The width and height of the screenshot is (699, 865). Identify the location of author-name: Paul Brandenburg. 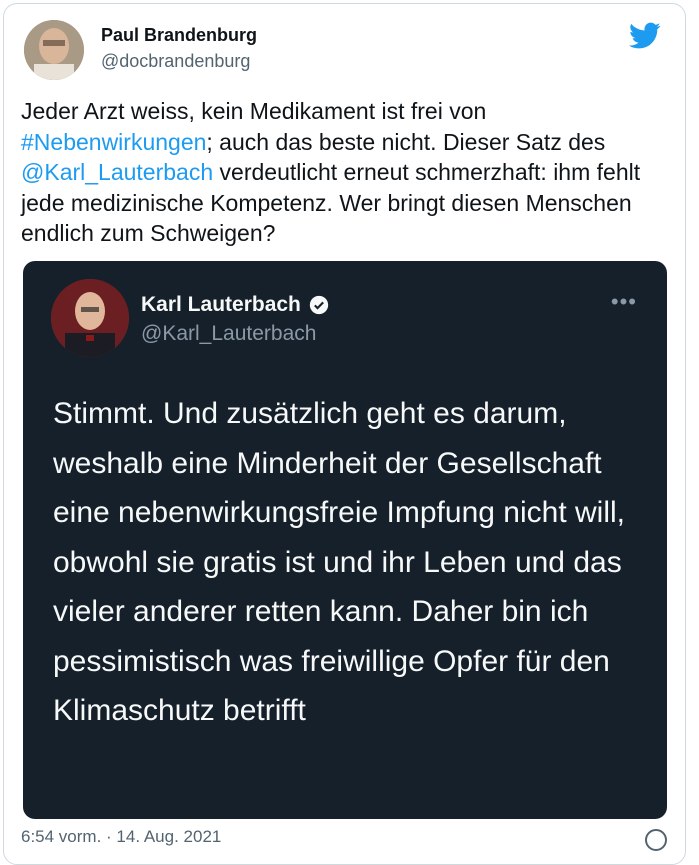
(179, 35).